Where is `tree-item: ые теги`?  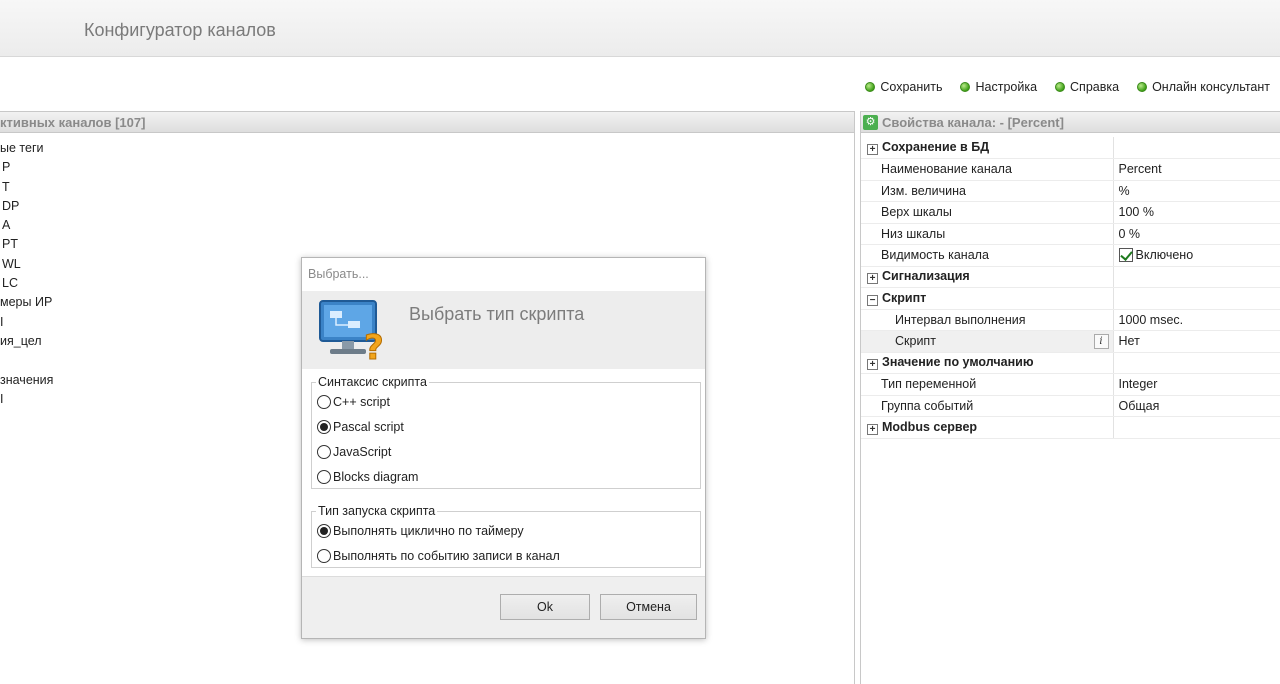
tree-item: ые теги is located at coordinates (427, 150).